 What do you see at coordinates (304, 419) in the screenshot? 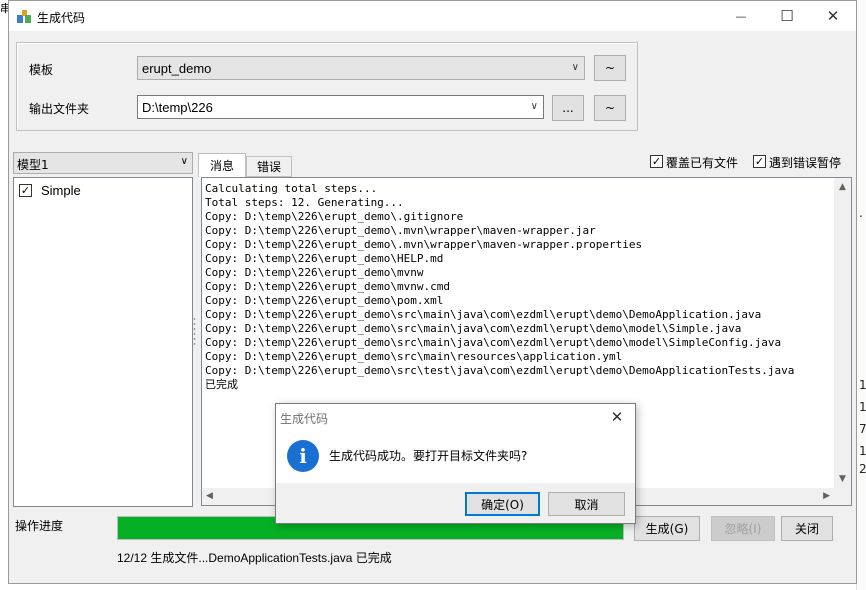
I see `dialog-title: 生成代码` at bounding box center [304, 419].